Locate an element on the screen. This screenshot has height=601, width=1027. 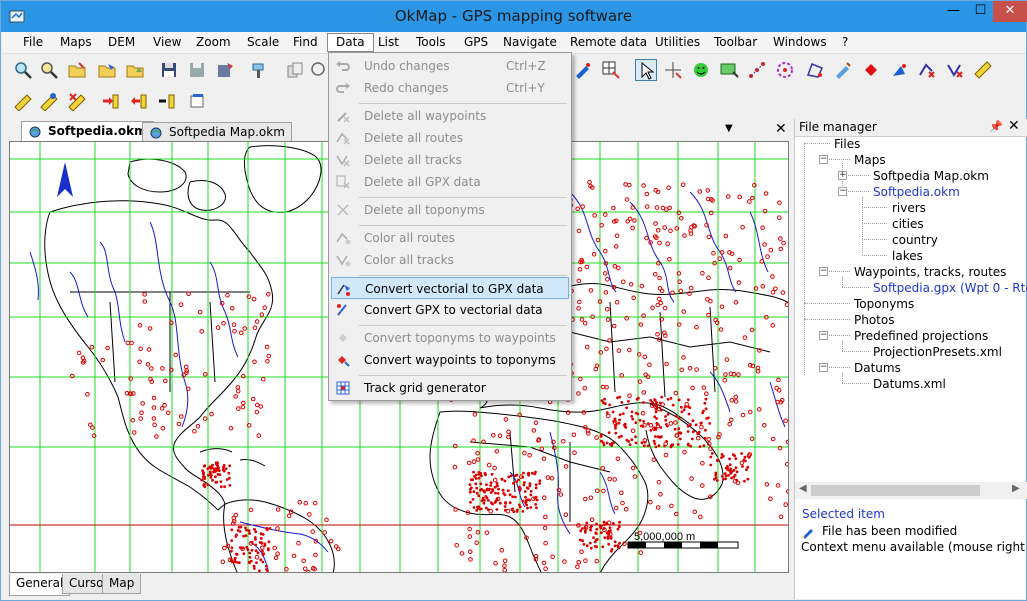
horizontal-scrollbar: ◀ ▶ is located at coordinates (911, 490).